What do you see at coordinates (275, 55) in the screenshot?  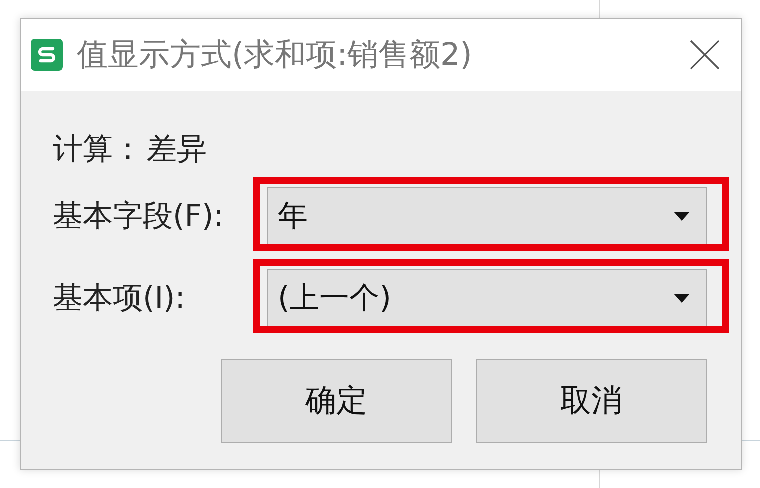 I see `window-title: 值显示方式(求和项:销售额2)` at bounding box center [275, 55].